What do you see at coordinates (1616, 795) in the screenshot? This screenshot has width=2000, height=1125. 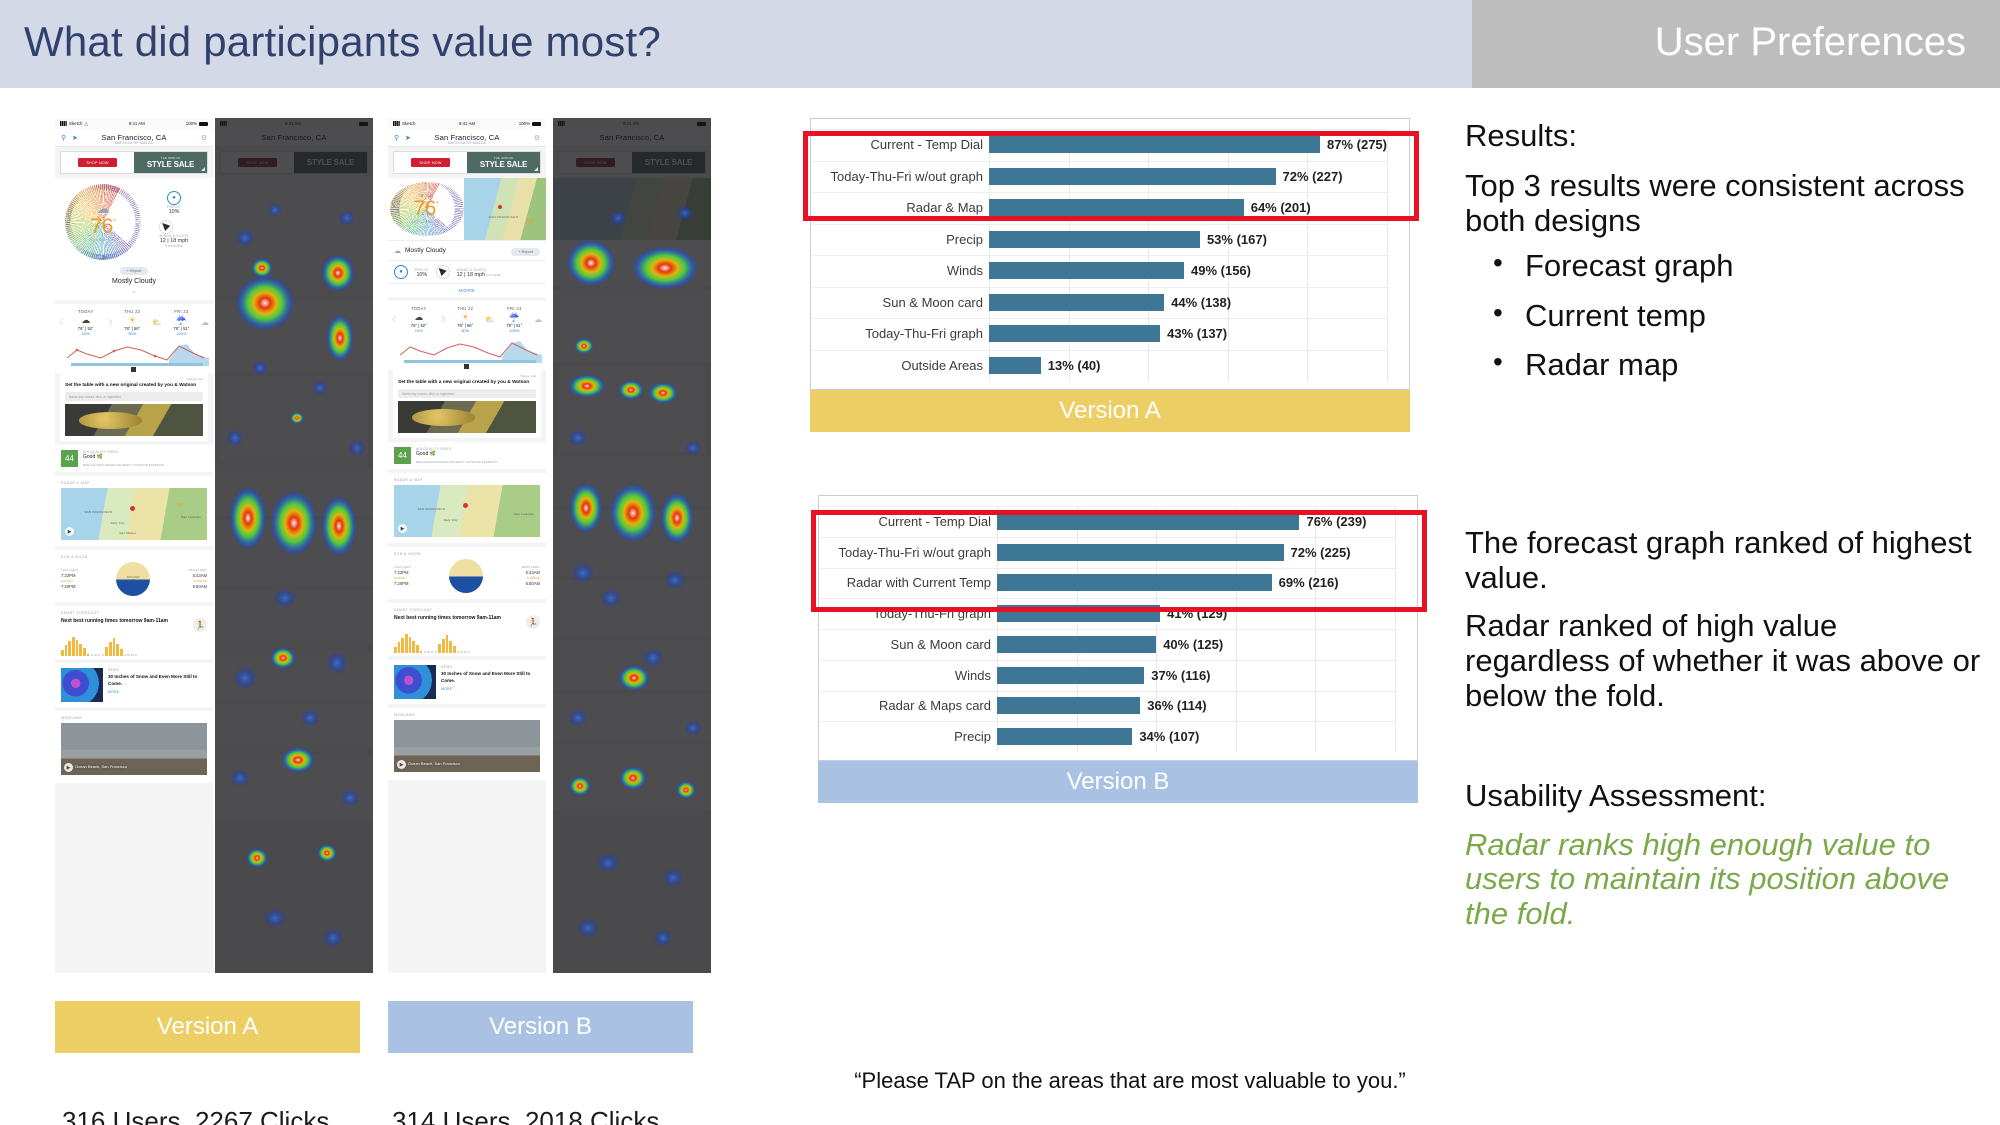 I see `usability-heading: Usability Assessment:` at bounding box center [1616, 795].